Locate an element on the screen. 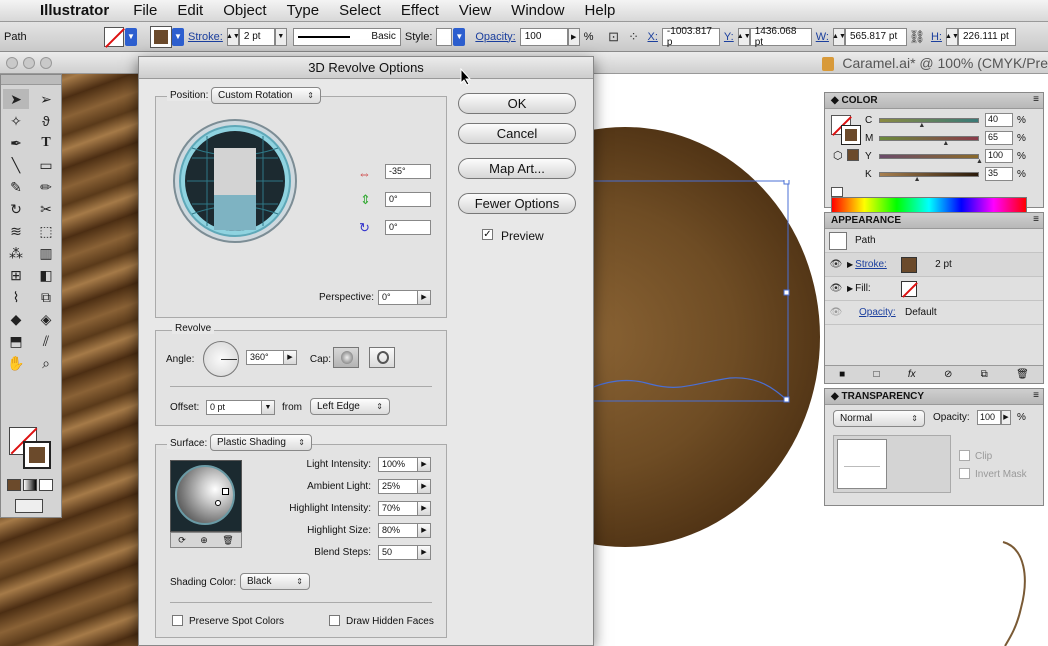 This screenshot has height=646, width=1048. add-new-effect-icon: fx is located at coordinates (912, 374).